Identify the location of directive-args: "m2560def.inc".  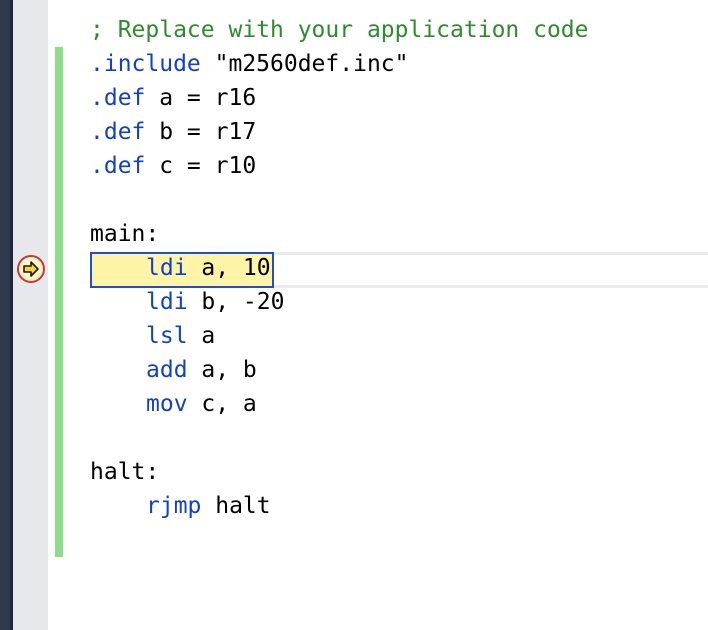
(304, 64).